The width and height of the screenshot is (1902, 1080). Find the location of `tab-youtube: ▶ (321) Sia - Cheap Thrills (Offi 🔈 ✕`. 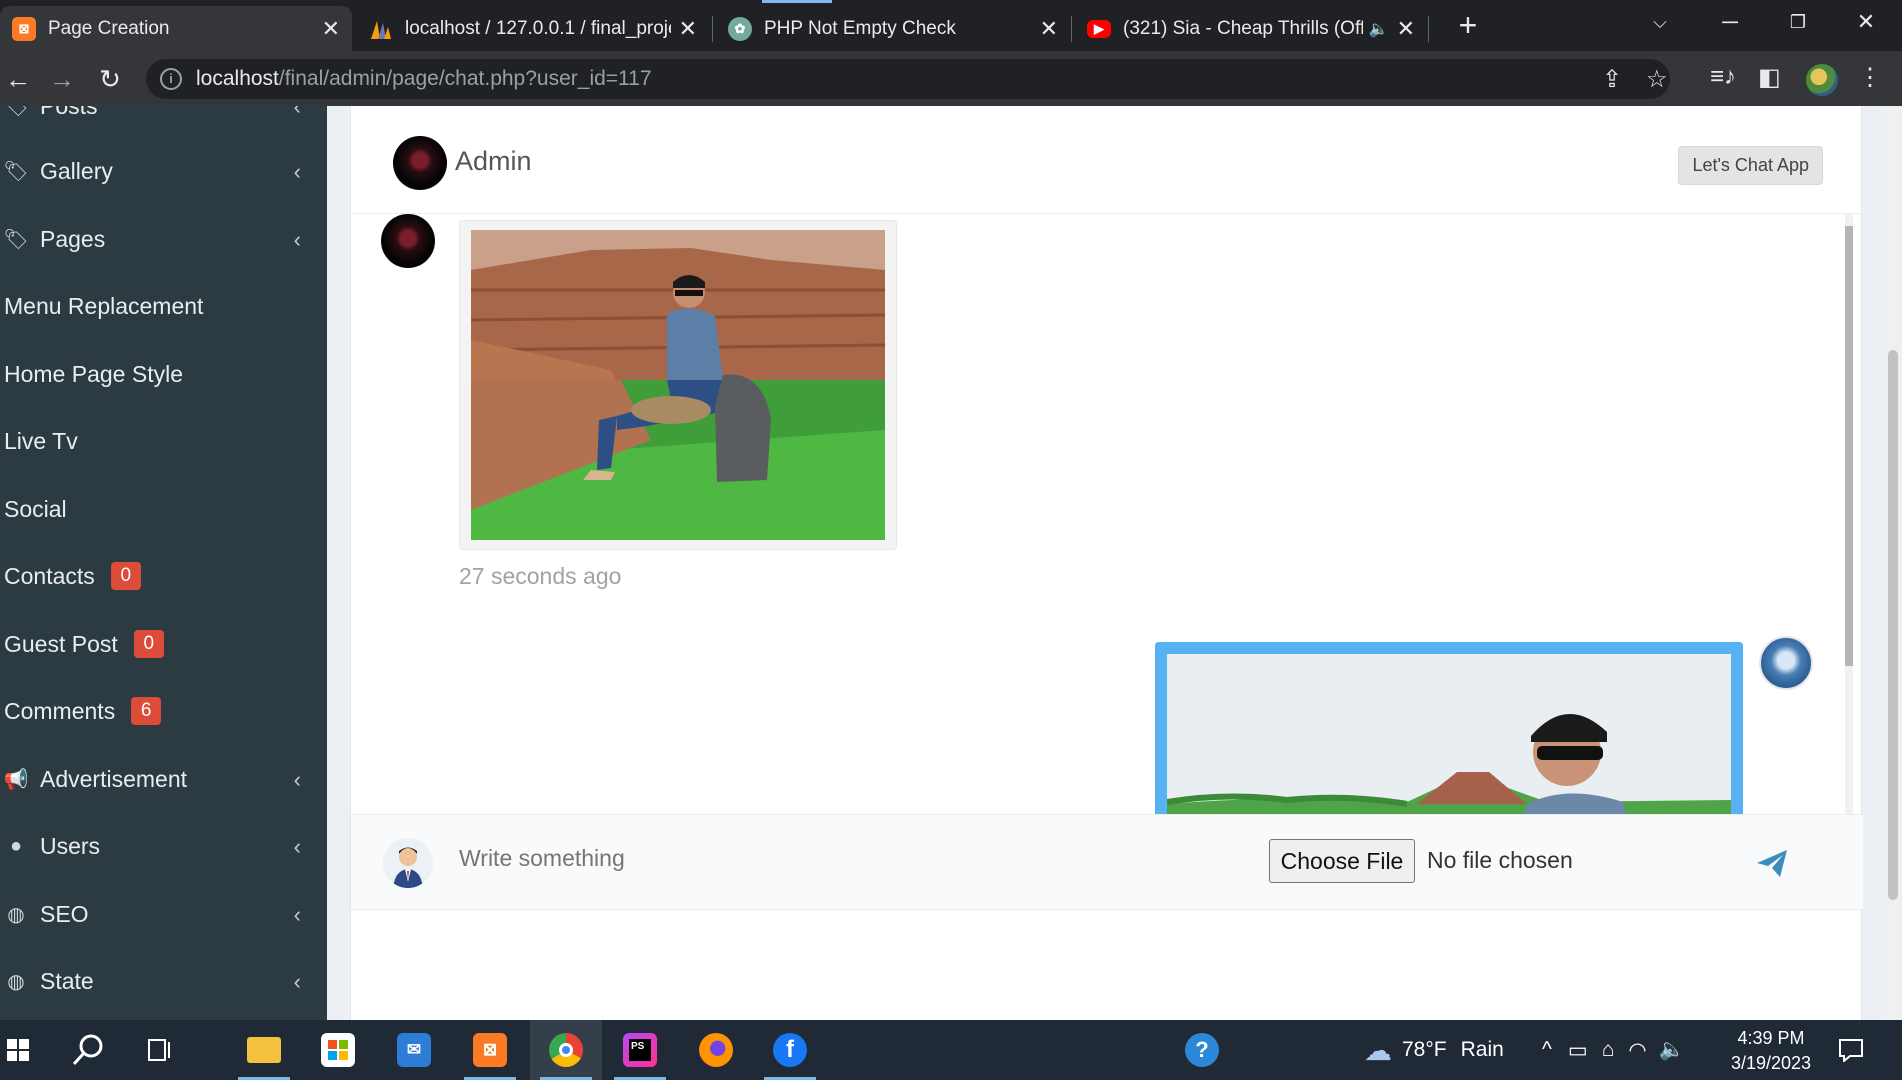

tab-youtube: ▶ (321) Sia - Cheap Thrills (Offi 🔈 ✕ is located at coordinates (1251, 28).